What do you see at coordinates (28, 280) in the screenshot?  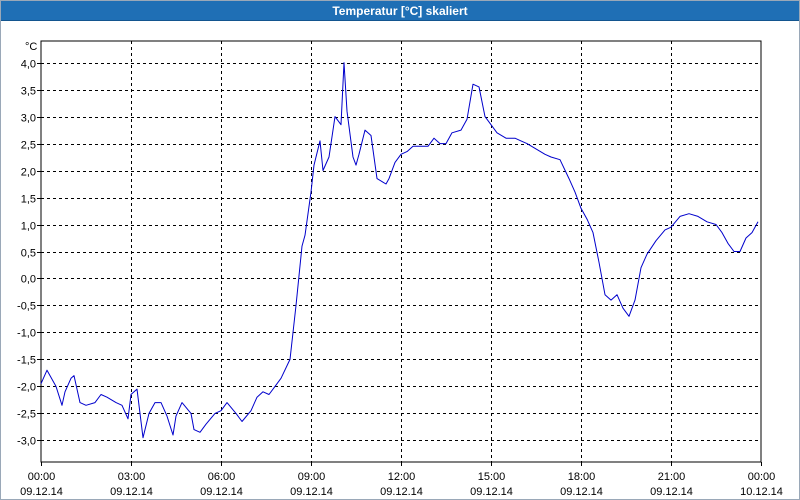 I see `y-tick-label: 0,0` at bounding box center [28, 280].